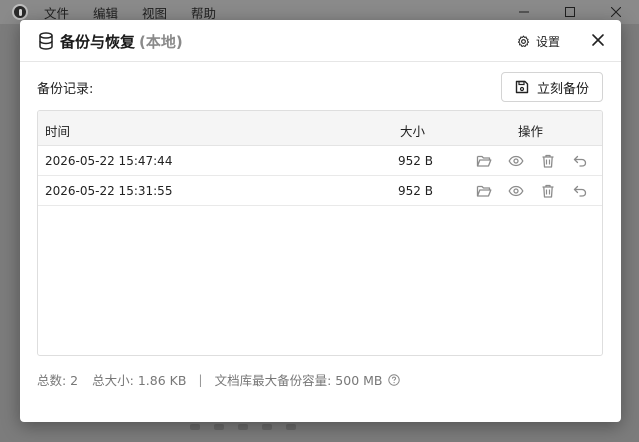  I want to click on cell-time: 2026-05-22 15:31:55, so click(109, 191).